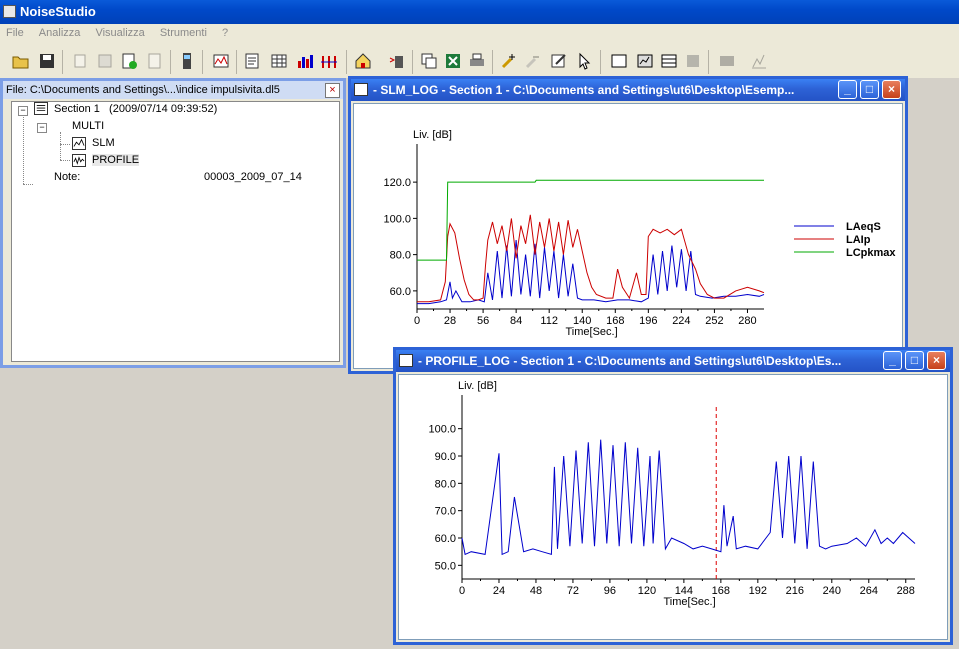  Describe the element at coordinates (559, 61) in the screenshot. I see `edit-chart-icon` at that location.